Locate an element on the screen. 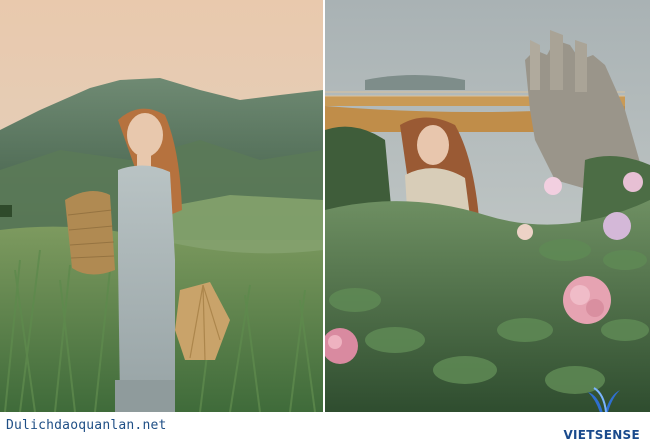 Image resolution: width=650 pixels, height=443 pixels. website-label: Dulichdaoquanlan.net is located at coordinates (86, 425).